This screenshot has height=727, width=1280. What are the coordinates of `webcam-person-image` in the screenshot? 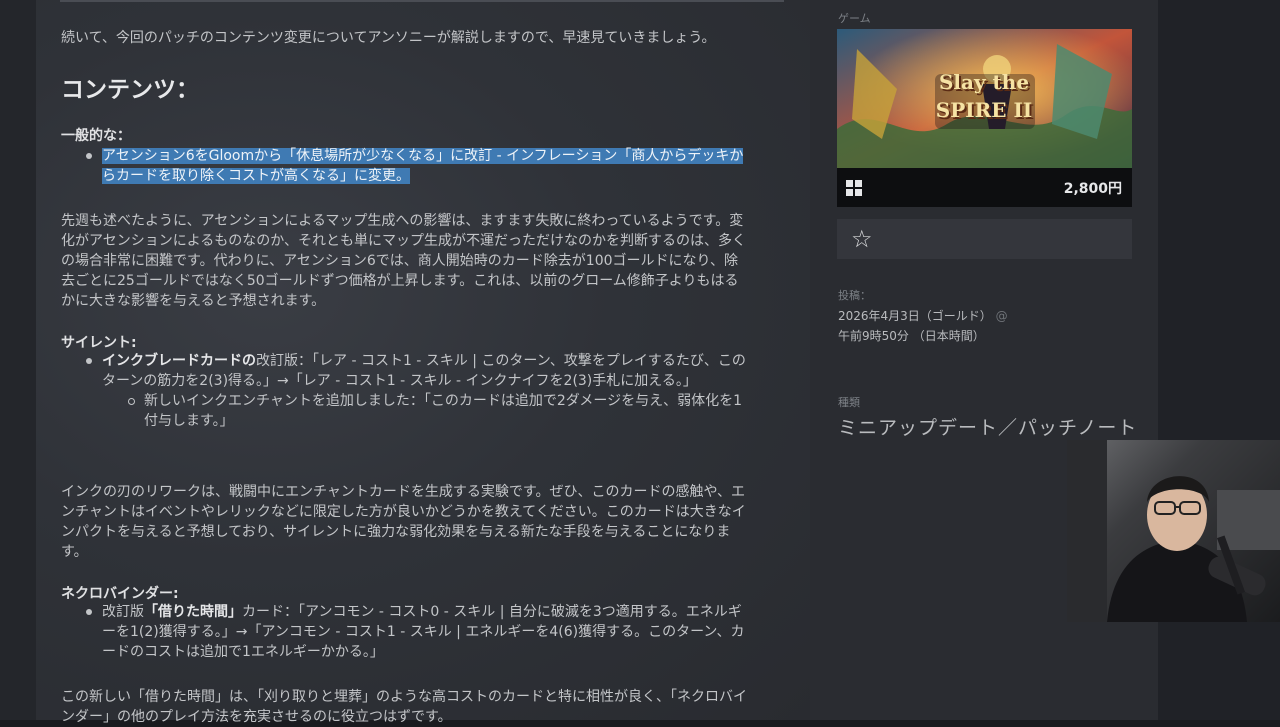 It's located at (1173, 531).